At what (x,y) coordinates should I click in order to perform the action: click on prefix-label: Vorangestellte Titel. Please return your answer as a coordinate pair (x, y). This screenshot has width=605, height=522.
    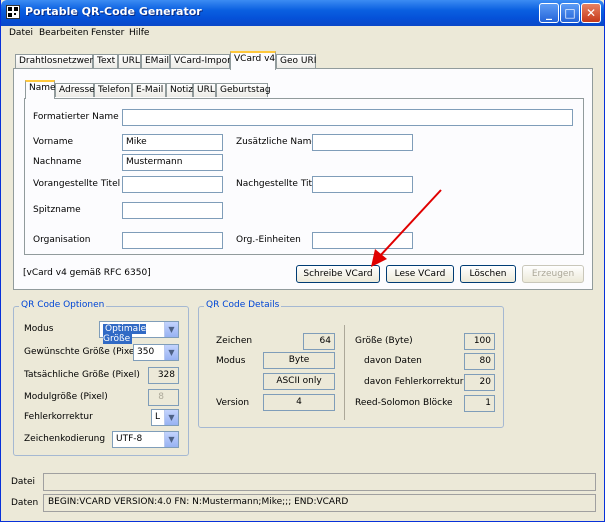
    Looking at the image, I should click on (77, 184).